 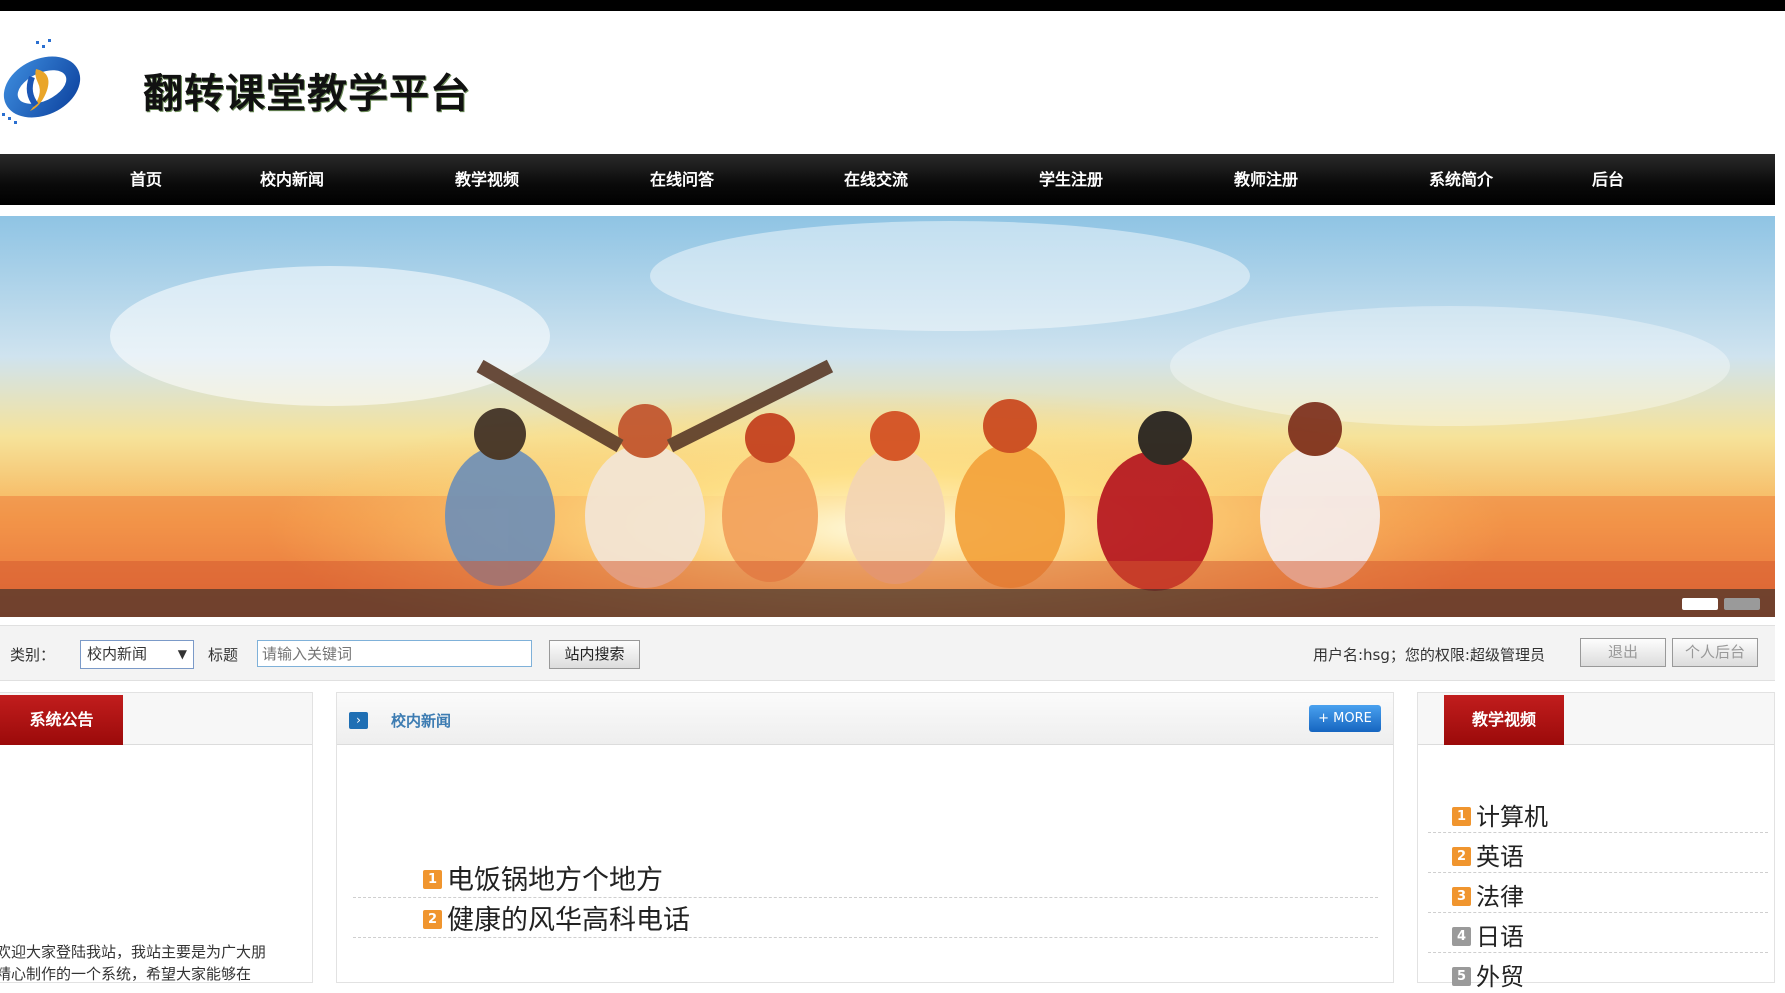 What do you see at coordinates (1461, 896) in the screenshot?
I see `number-badge-icon: 3` at bounding box center [1461, 896].